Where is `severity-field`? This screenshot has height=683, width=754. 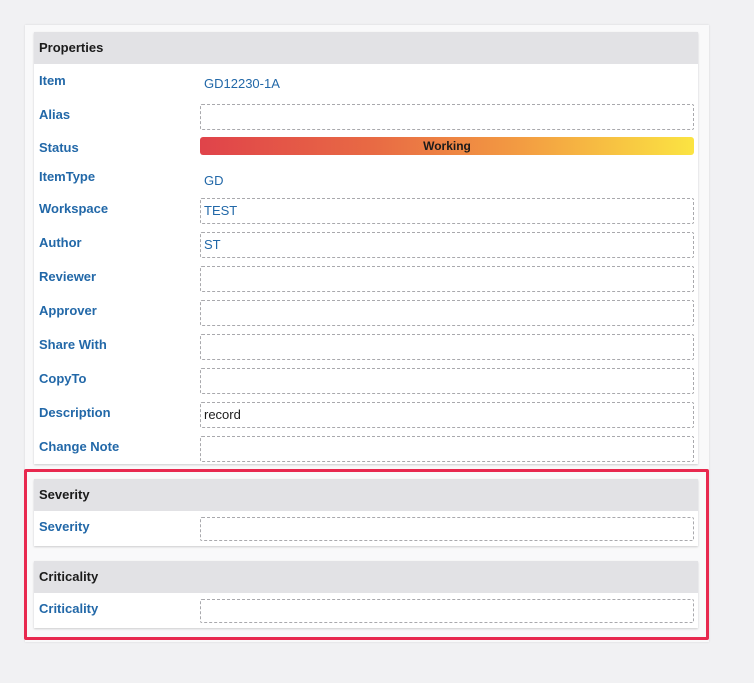 severity-field is located at coordinates (447, 529).